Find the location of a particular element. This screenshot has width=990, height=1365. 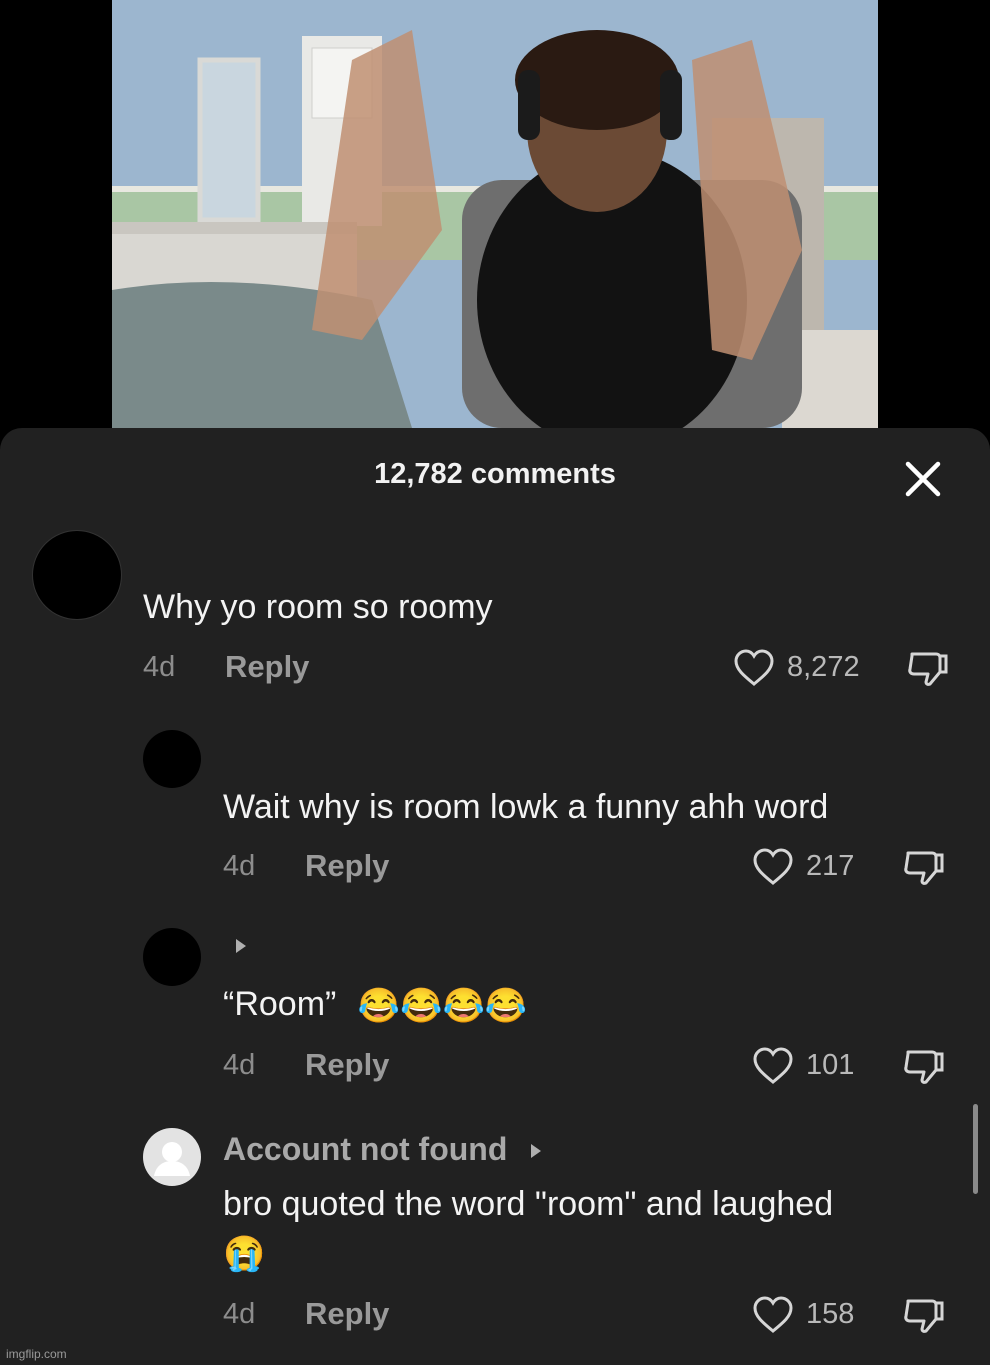

comment-text: Wait why is room lowk a funny ahh word is located at coordinates (526, 807).